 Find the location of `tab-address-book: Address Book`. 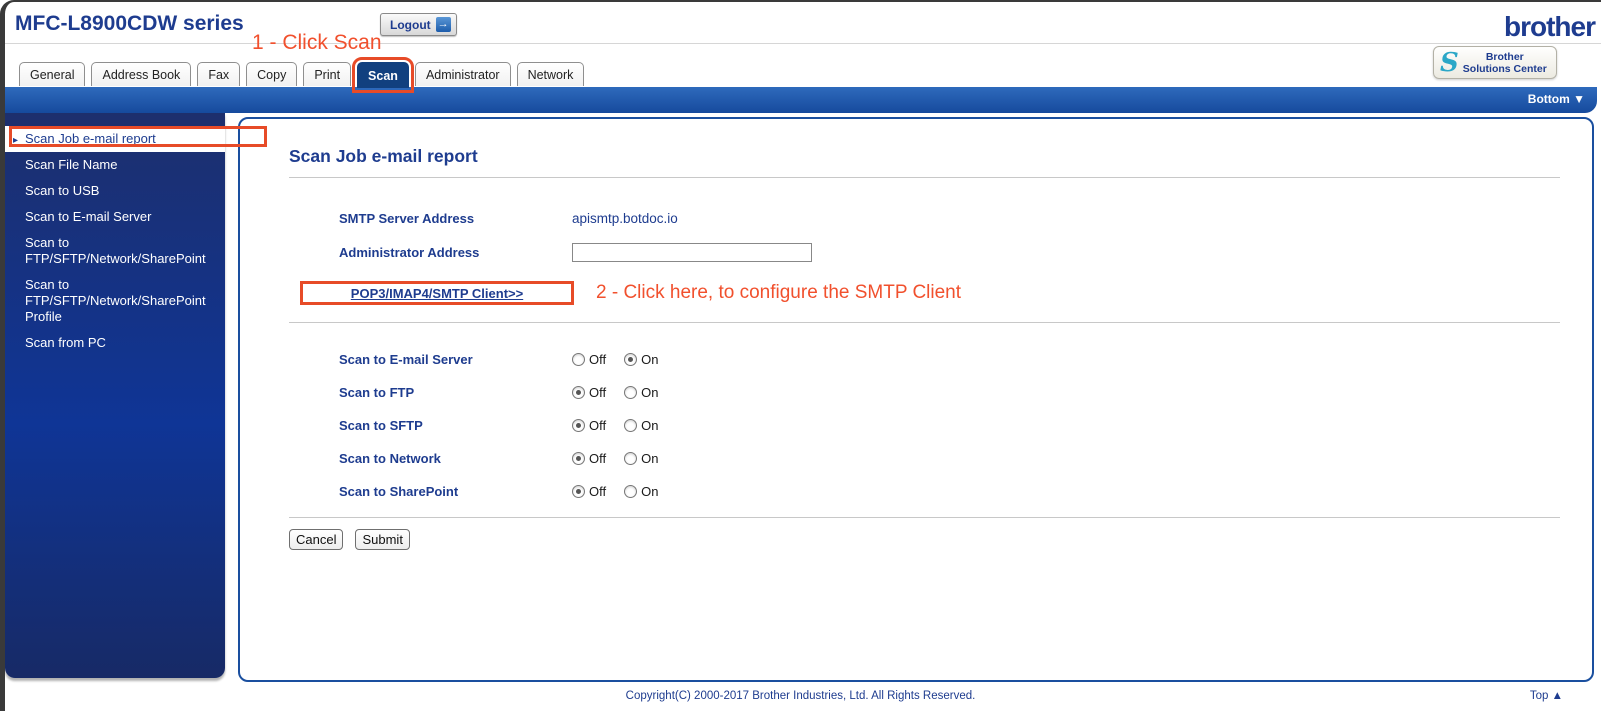

tab-address-book: Address Book is located at coordinates (141, 74).